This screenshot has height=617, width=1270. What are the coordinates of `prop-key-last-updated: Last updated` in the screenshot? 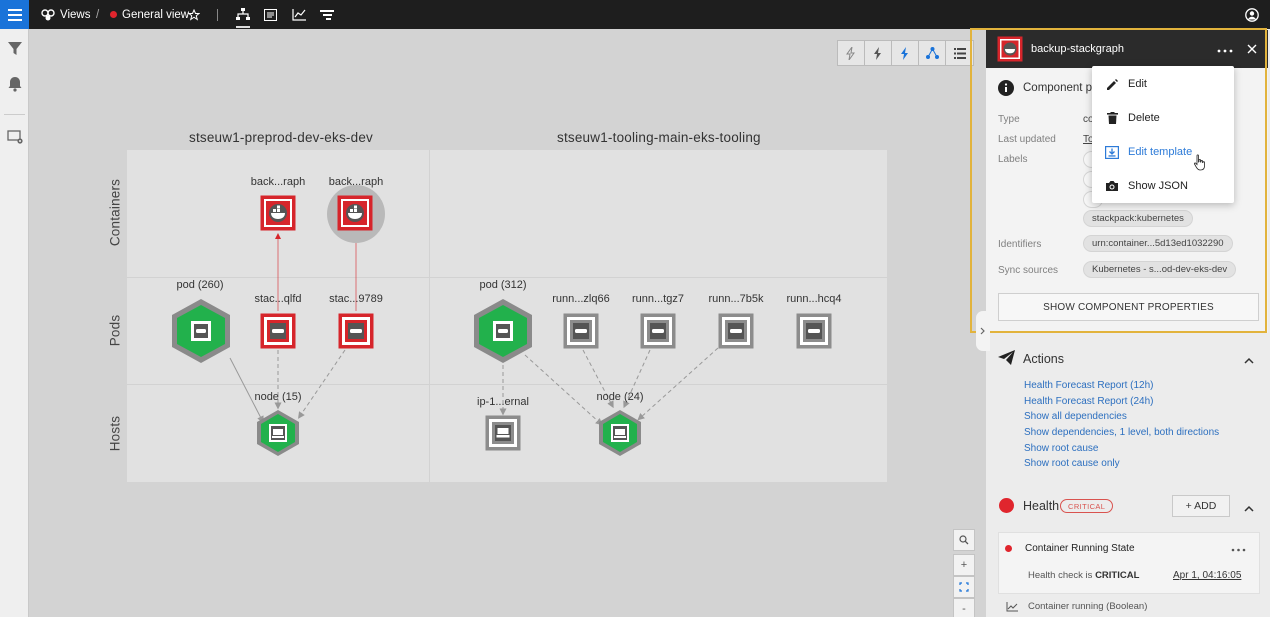 It's located at (1027, 139).